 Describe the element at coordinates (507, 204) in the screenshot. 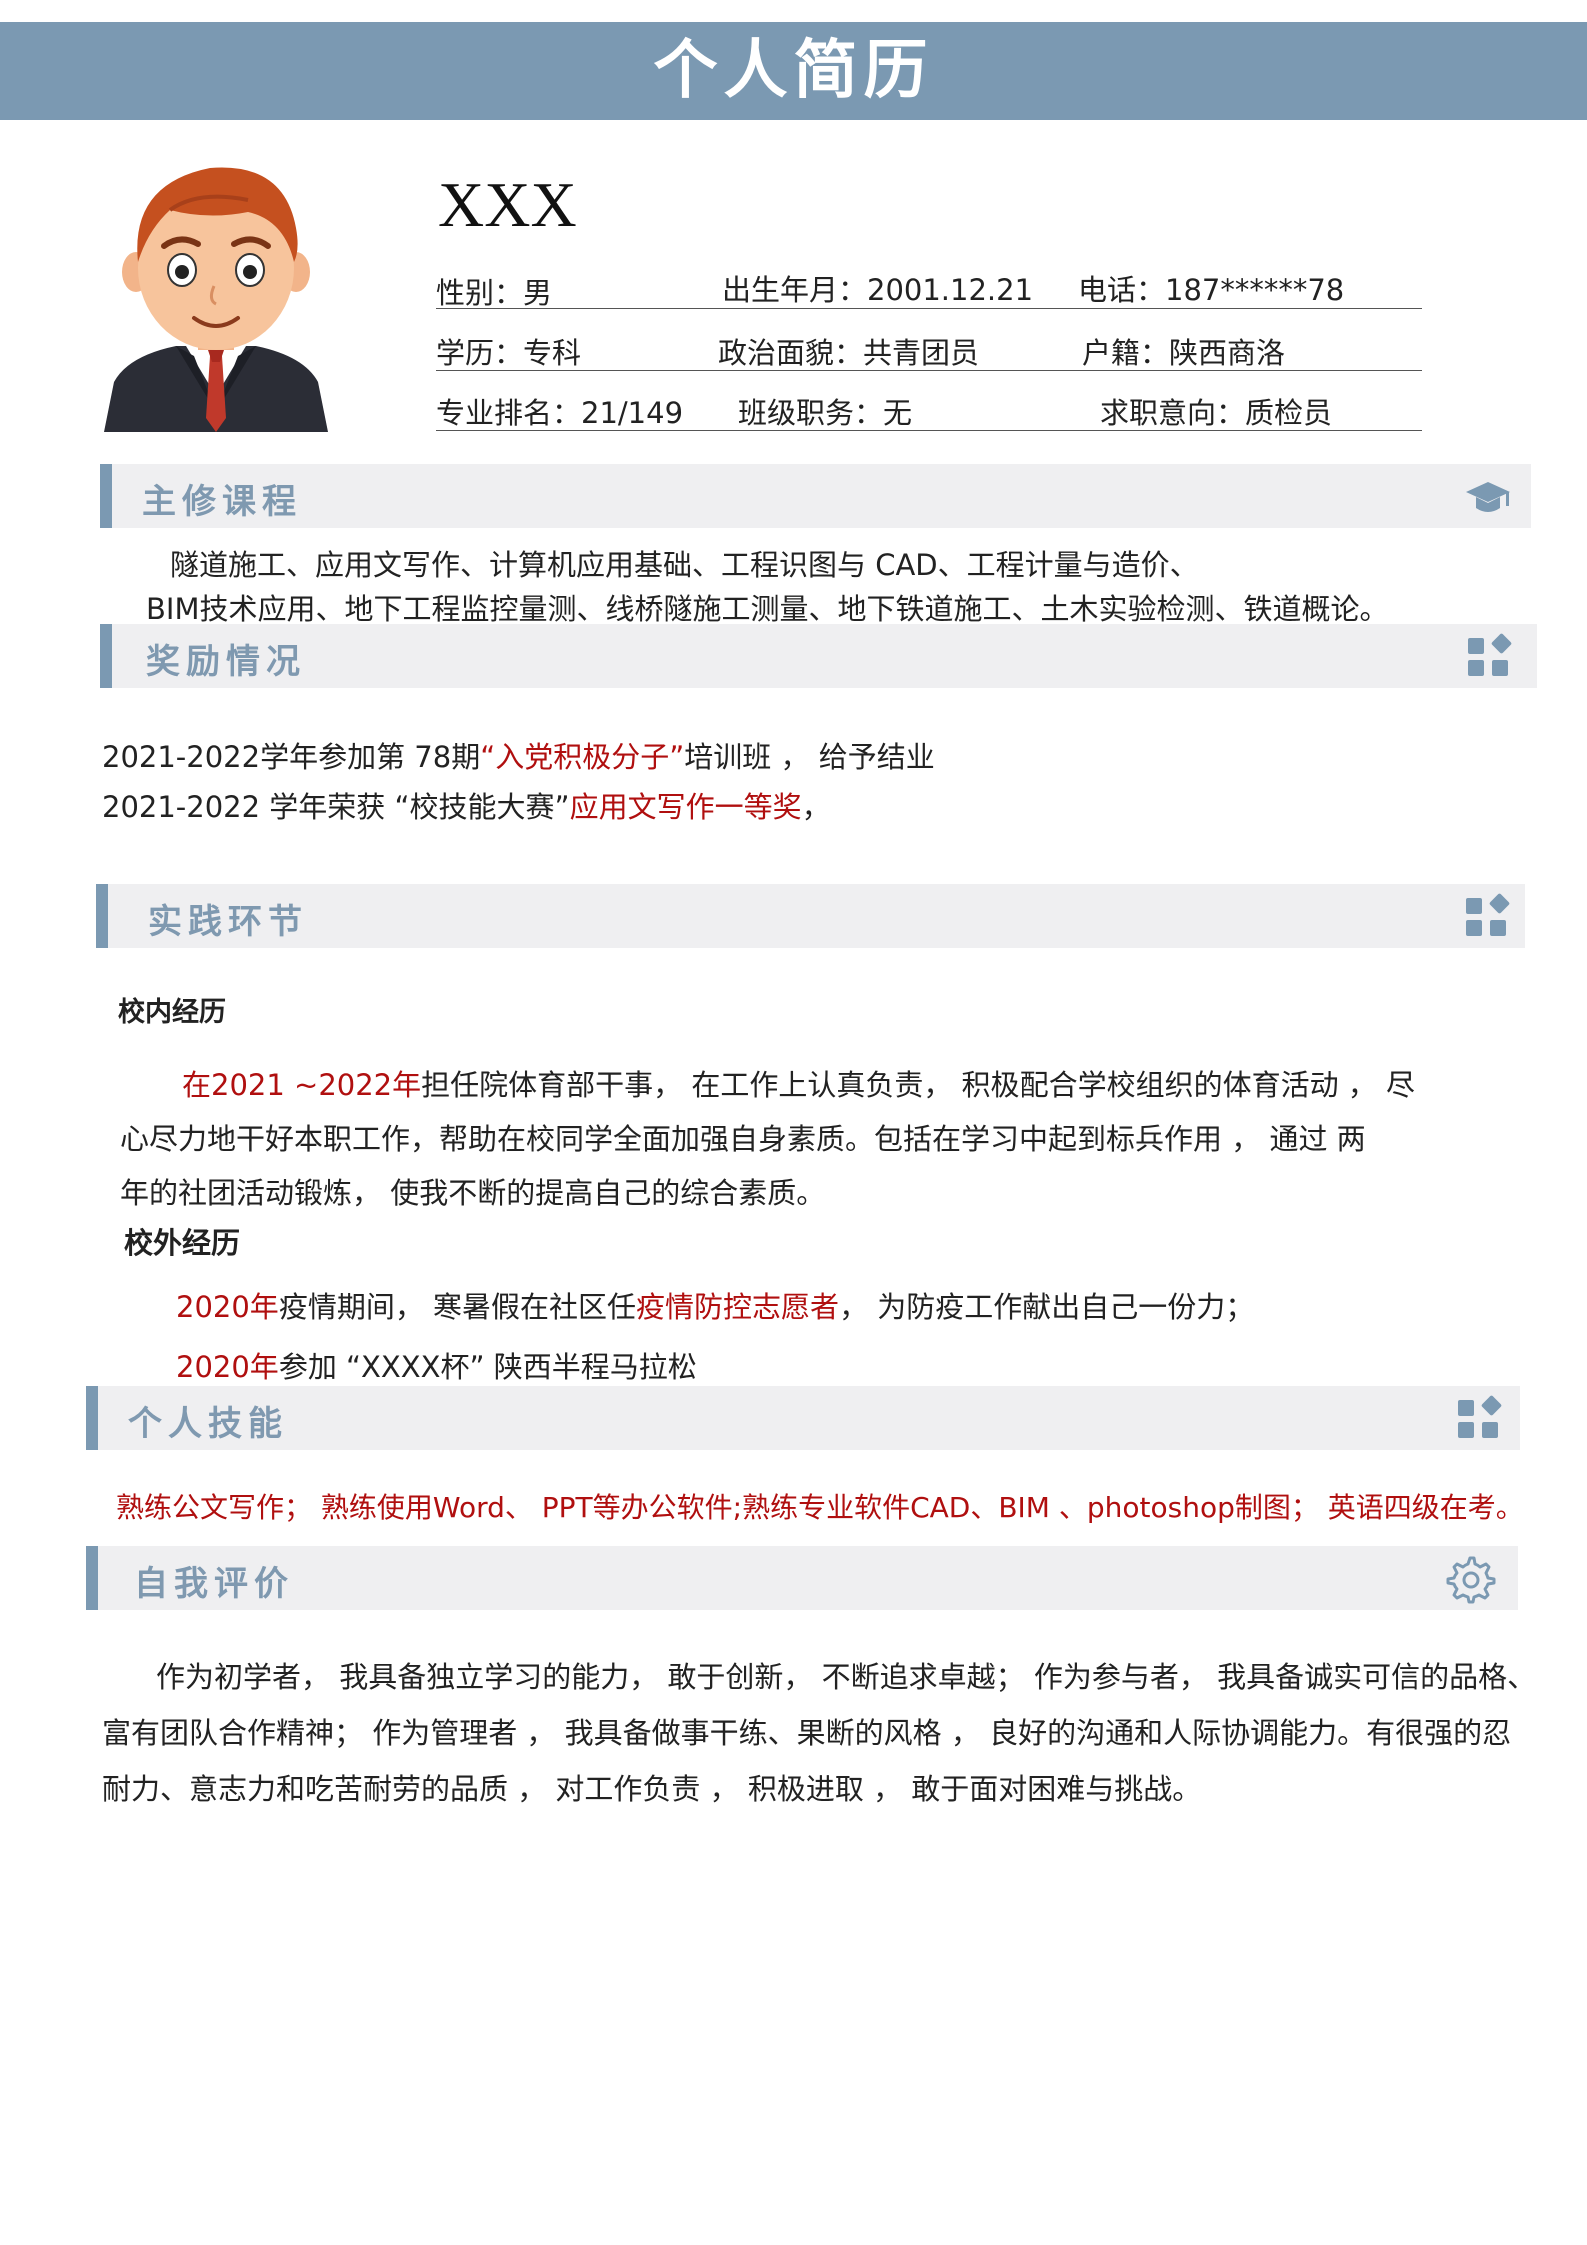

I see `candidate-name: XXX` at that location.